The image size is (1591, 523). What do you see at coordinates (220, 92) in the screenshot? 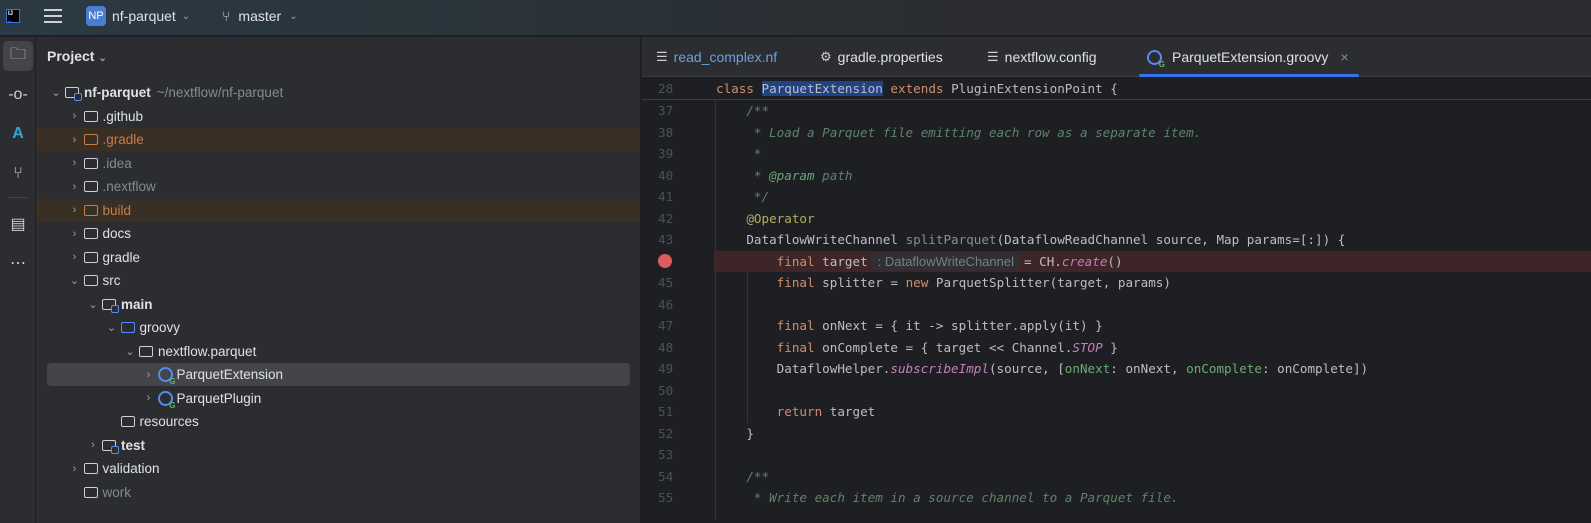
I see `tree-item-path: ~/nextflow/nf-parquet` at bounding box center [220, 92].